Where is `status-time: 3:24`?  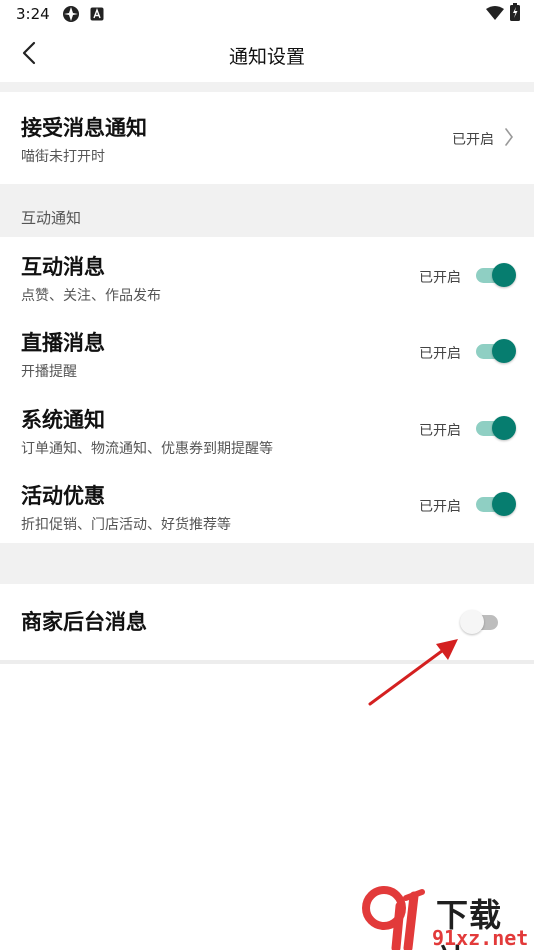 status-time: 3:24 is located at coordinates (33, 14).